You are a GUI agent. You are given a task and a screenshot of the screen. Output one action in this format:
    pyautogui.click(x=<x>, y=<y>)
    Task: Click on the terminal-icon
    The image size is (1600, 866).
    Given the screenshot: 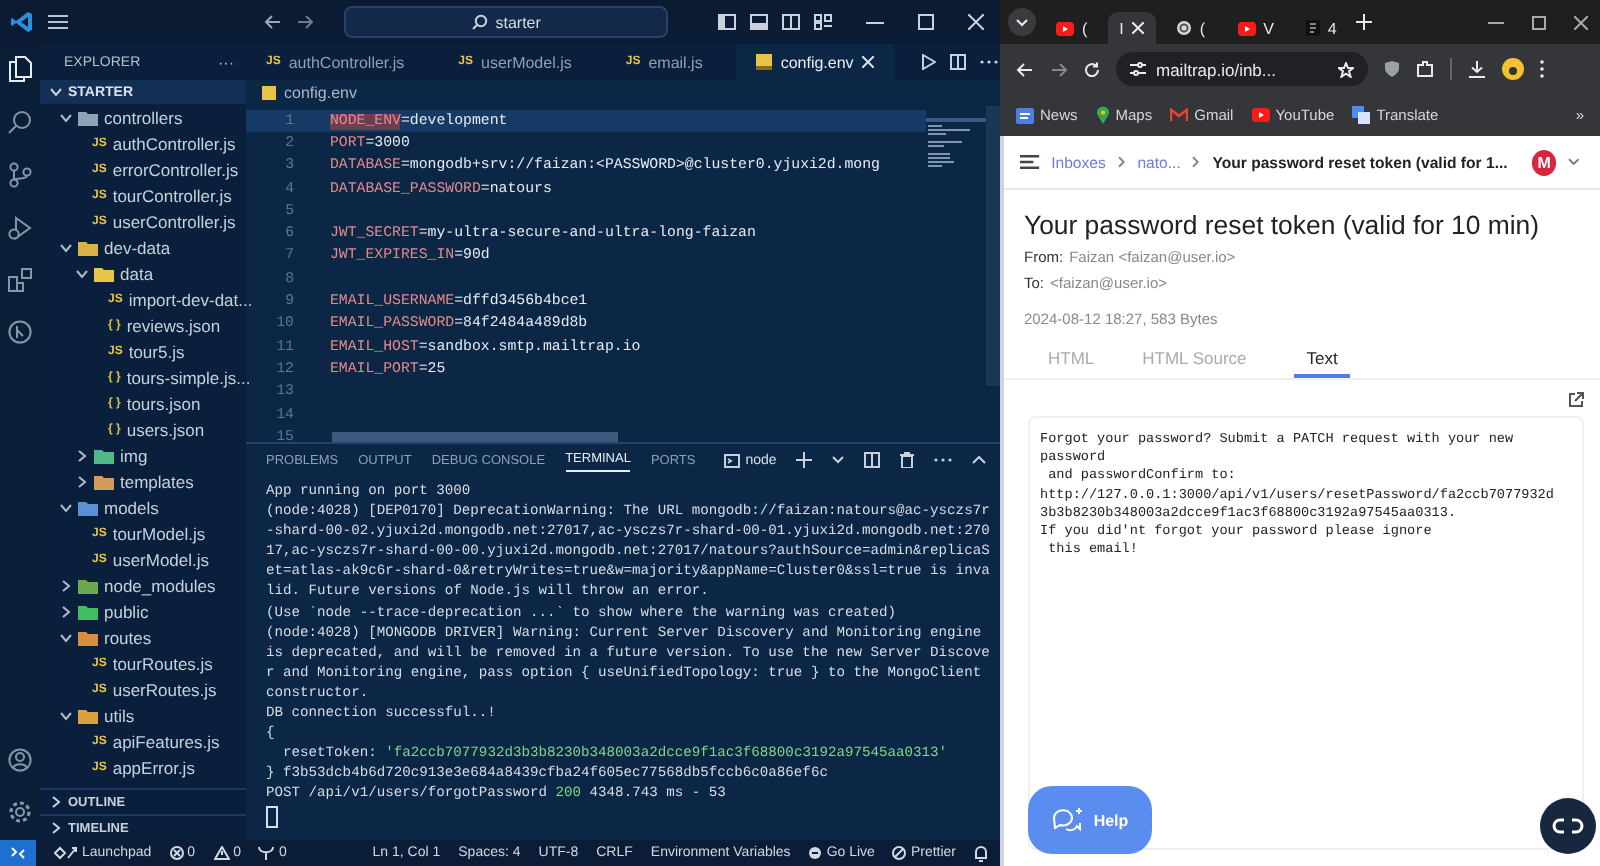 What is the action you would take?
    pyautogui.click(x=731, y=460)
    